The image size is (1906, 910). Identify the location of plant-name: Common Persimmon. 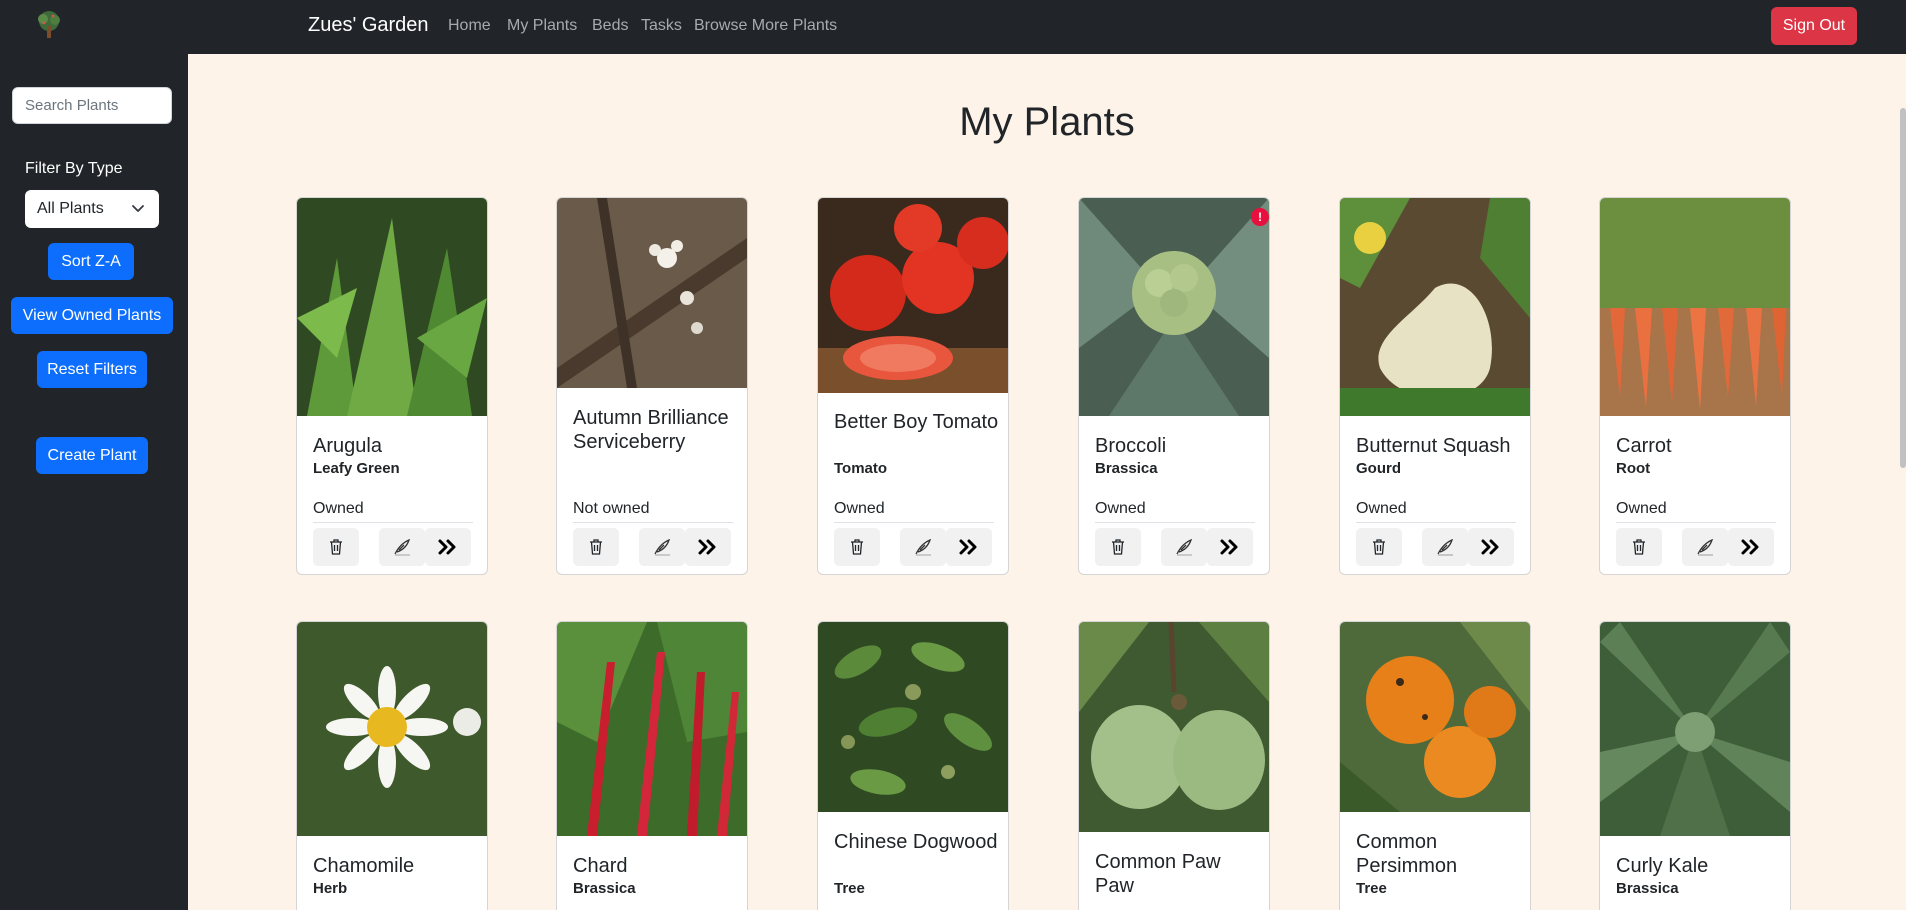
(1407, 854).